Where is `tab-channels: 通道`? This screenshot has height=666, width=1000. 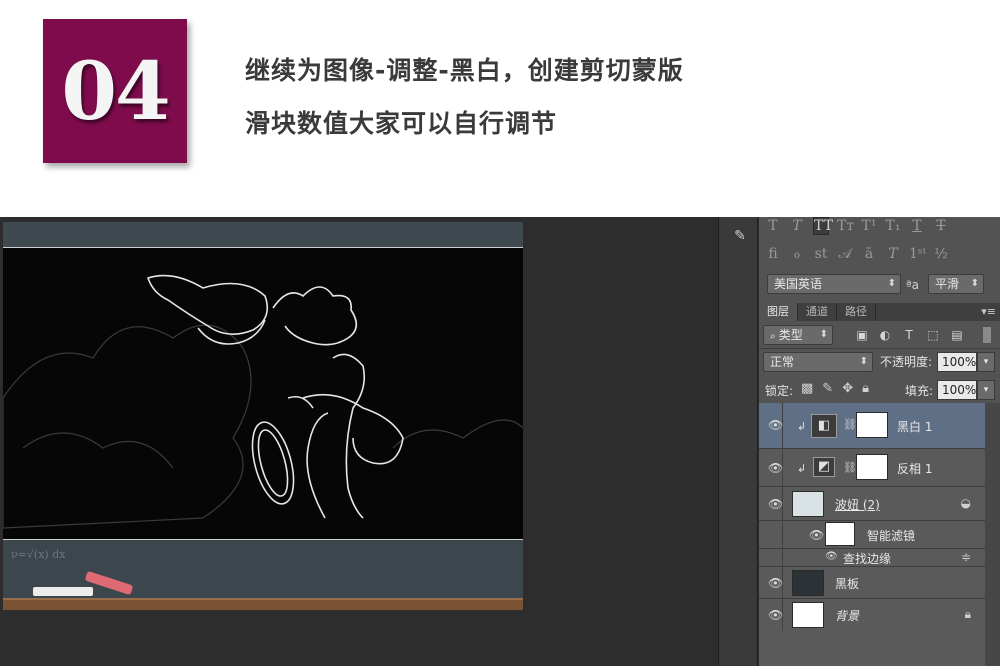
tab-channels: 通道 is located at coordinates (817, 312).